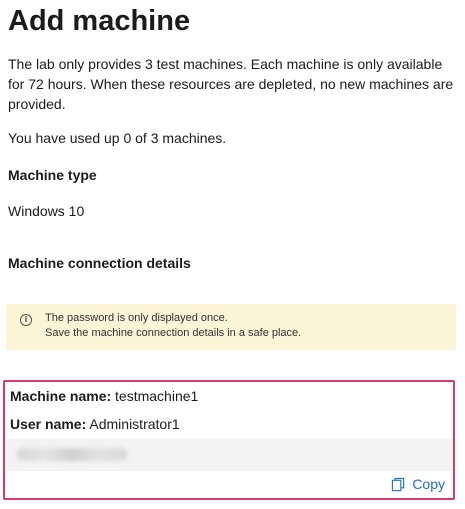  I want to click on machine-type-label: Machine type, so click(52, 175).